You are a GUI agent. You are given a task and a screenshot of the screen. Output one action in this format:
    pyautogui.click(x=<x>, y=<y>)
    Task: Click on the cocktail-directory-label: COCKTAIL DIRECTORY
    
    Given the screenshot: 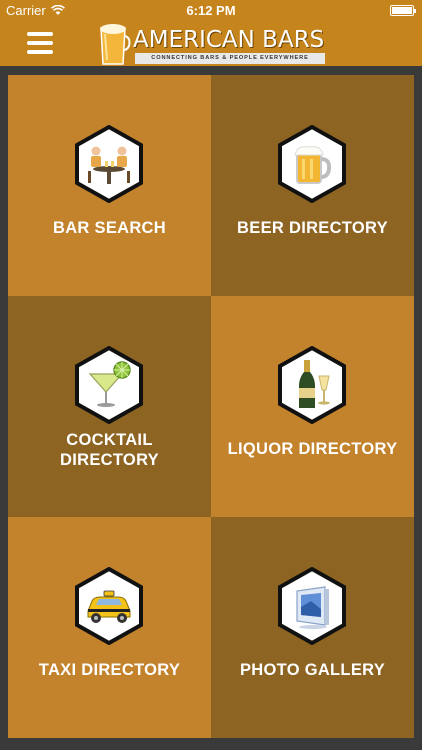 What is the action you would take?
    pyautogui.click(x=109, y=450)
    